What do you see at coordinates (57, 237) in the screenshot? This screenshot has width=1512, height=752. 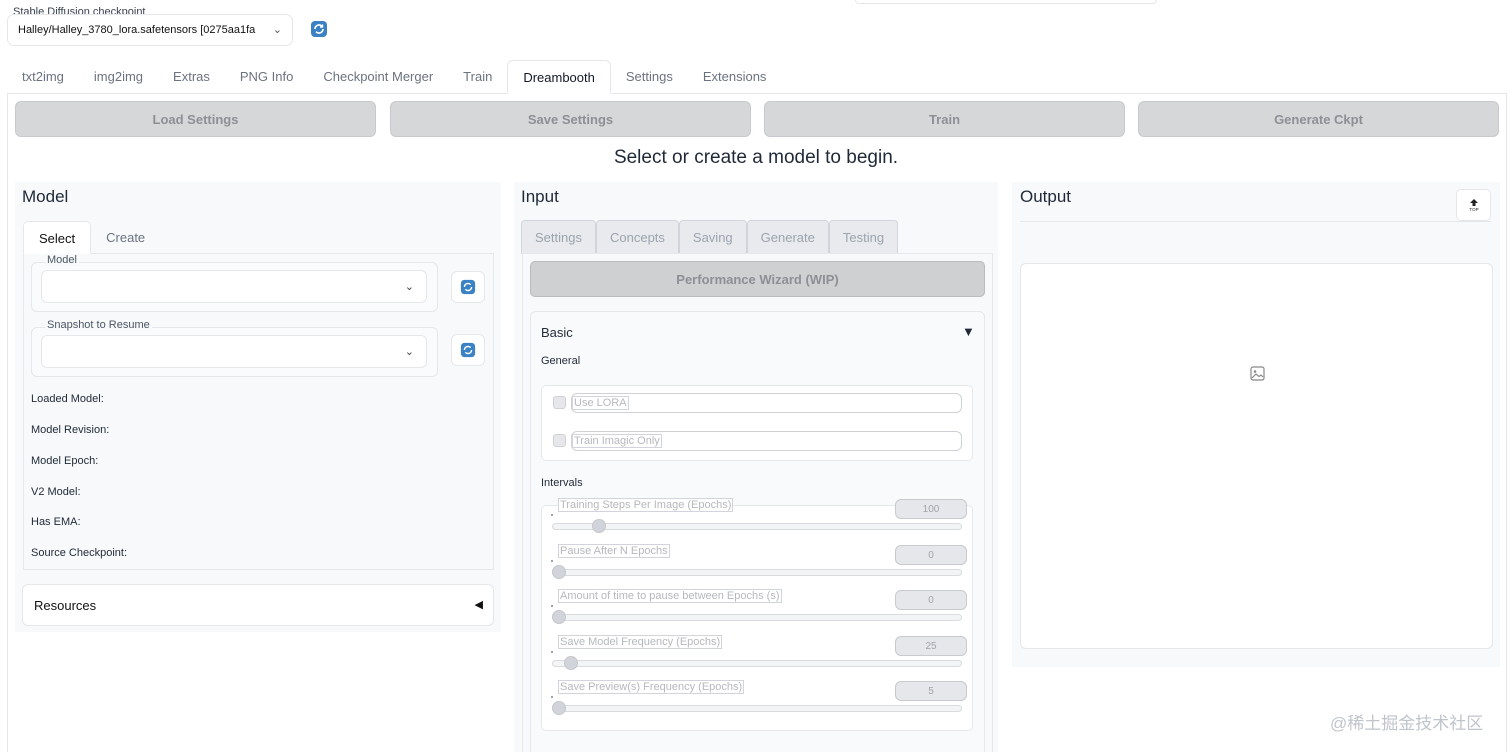 I see `tab-select: Select` at bounding box center [57, 237].